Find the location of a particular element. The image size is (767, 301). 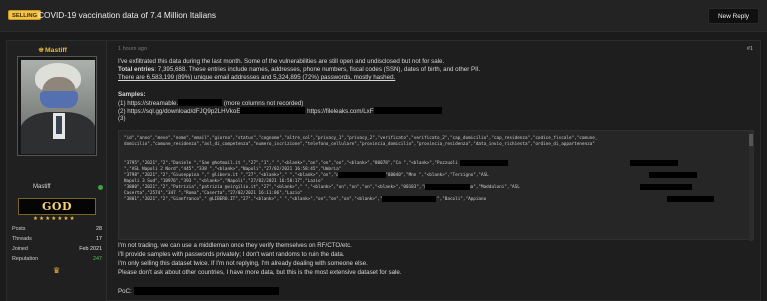

star-icons: ★★★★★★★ is located at coordinates (54, 219).